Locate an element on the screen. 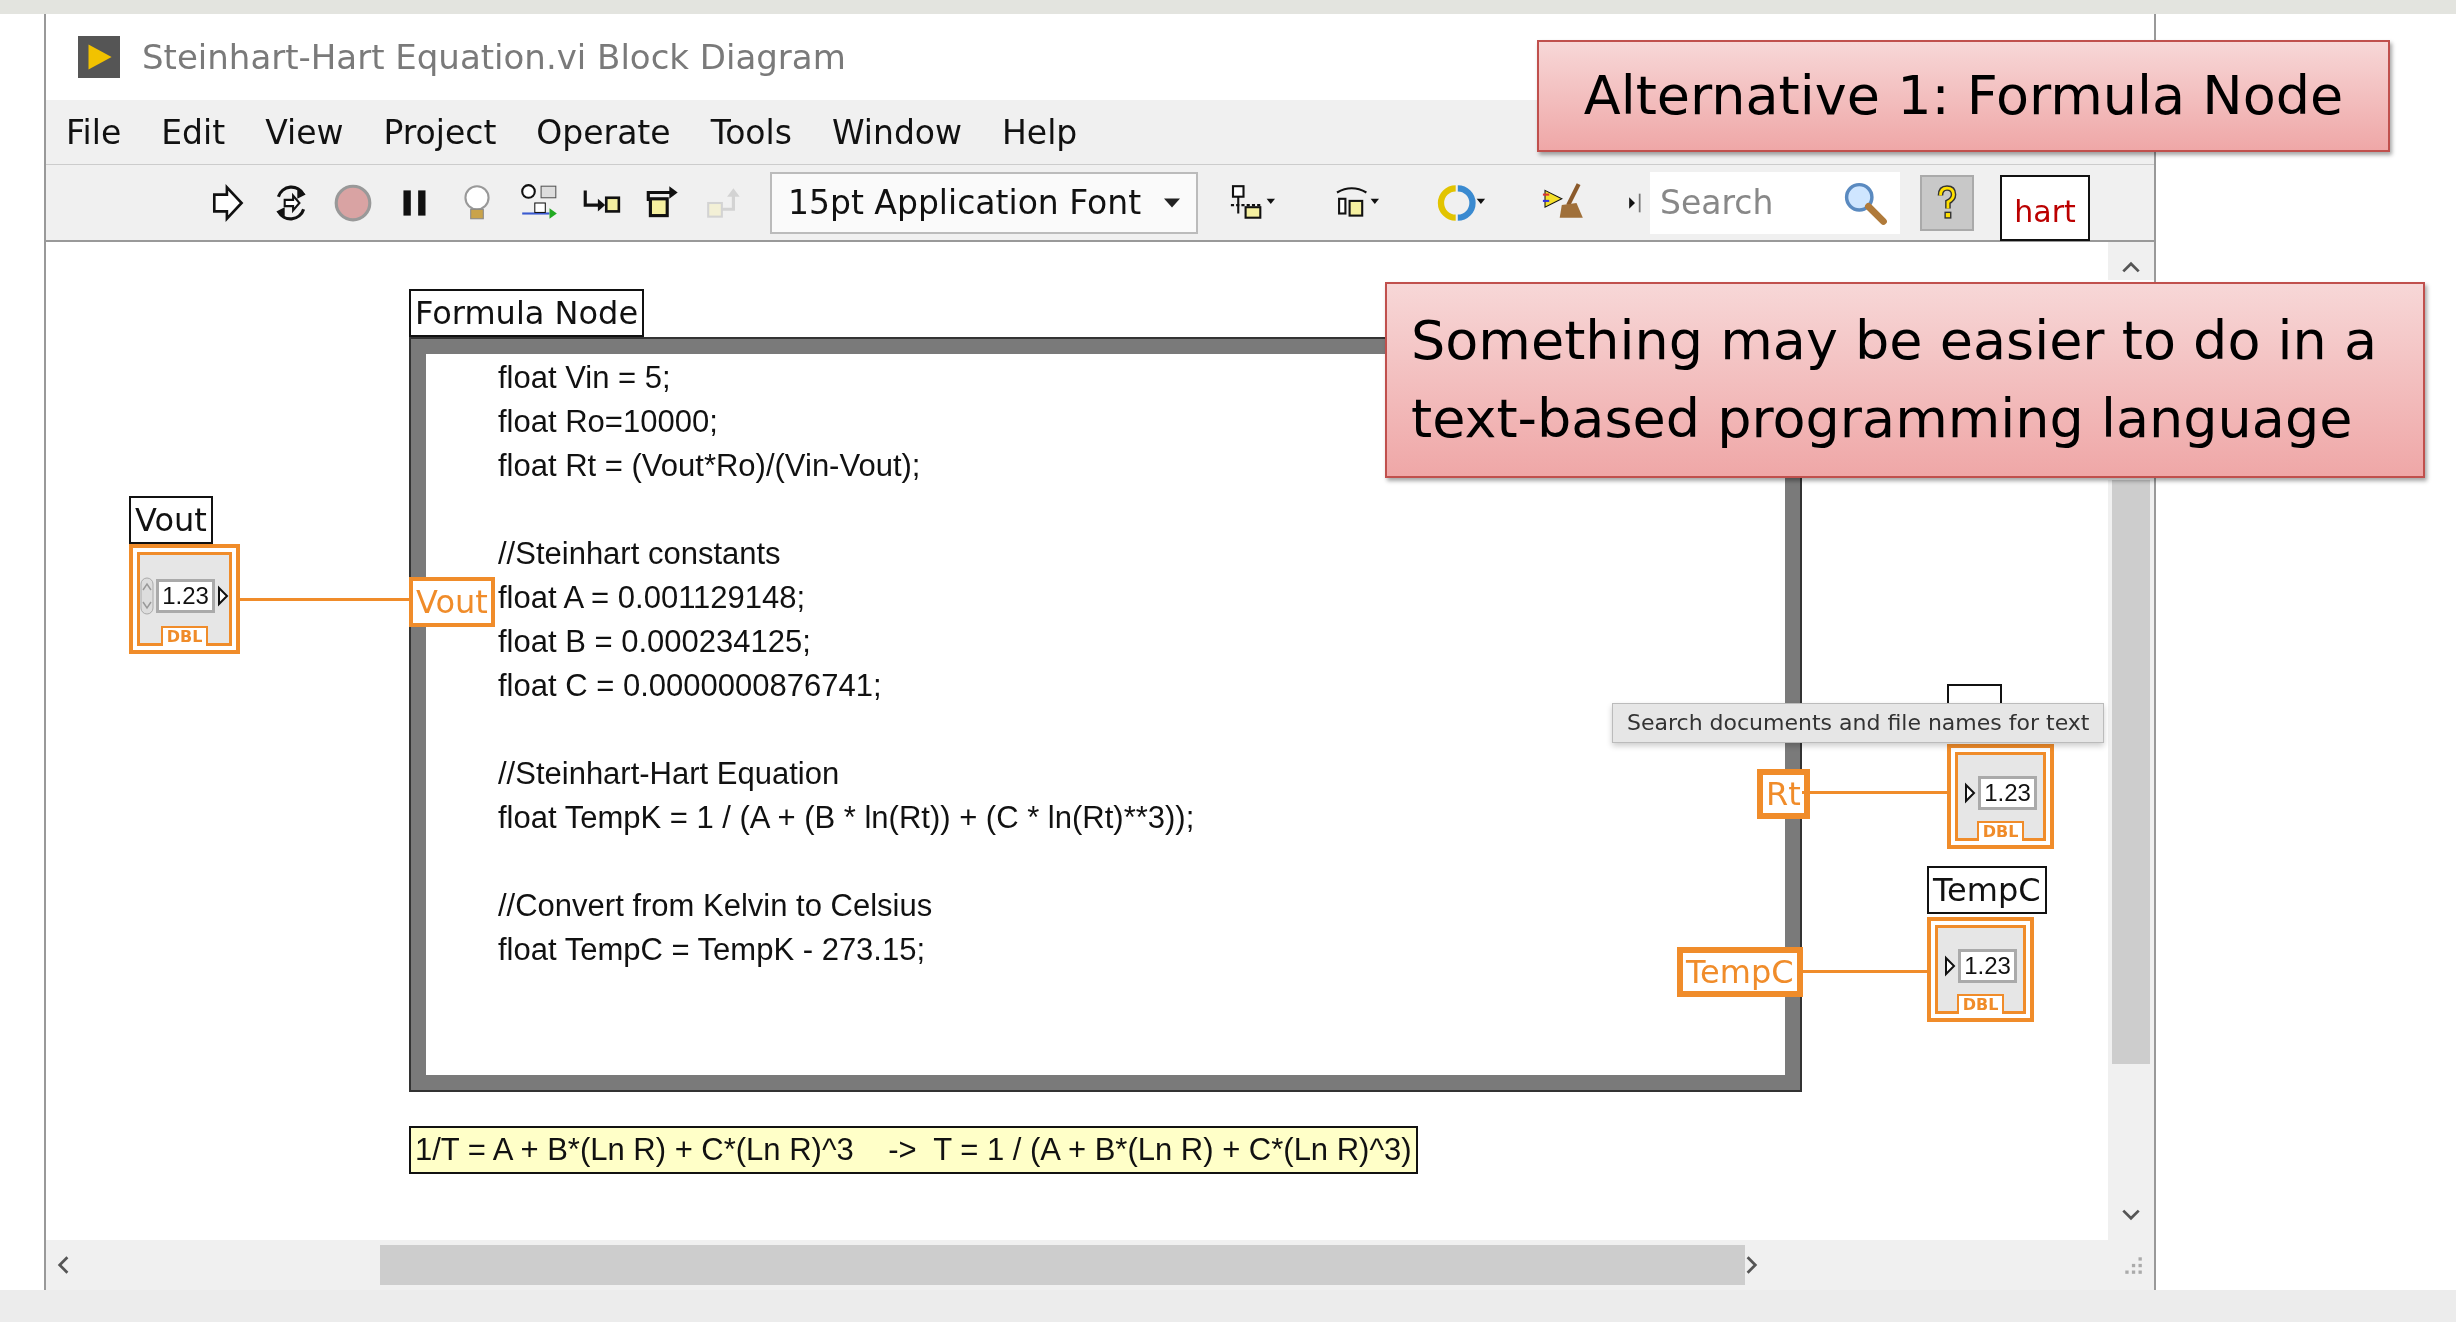 This screenshot has height=1322, width=2456. horizontal-scrollbar is located at coordinates (1100, 1265).